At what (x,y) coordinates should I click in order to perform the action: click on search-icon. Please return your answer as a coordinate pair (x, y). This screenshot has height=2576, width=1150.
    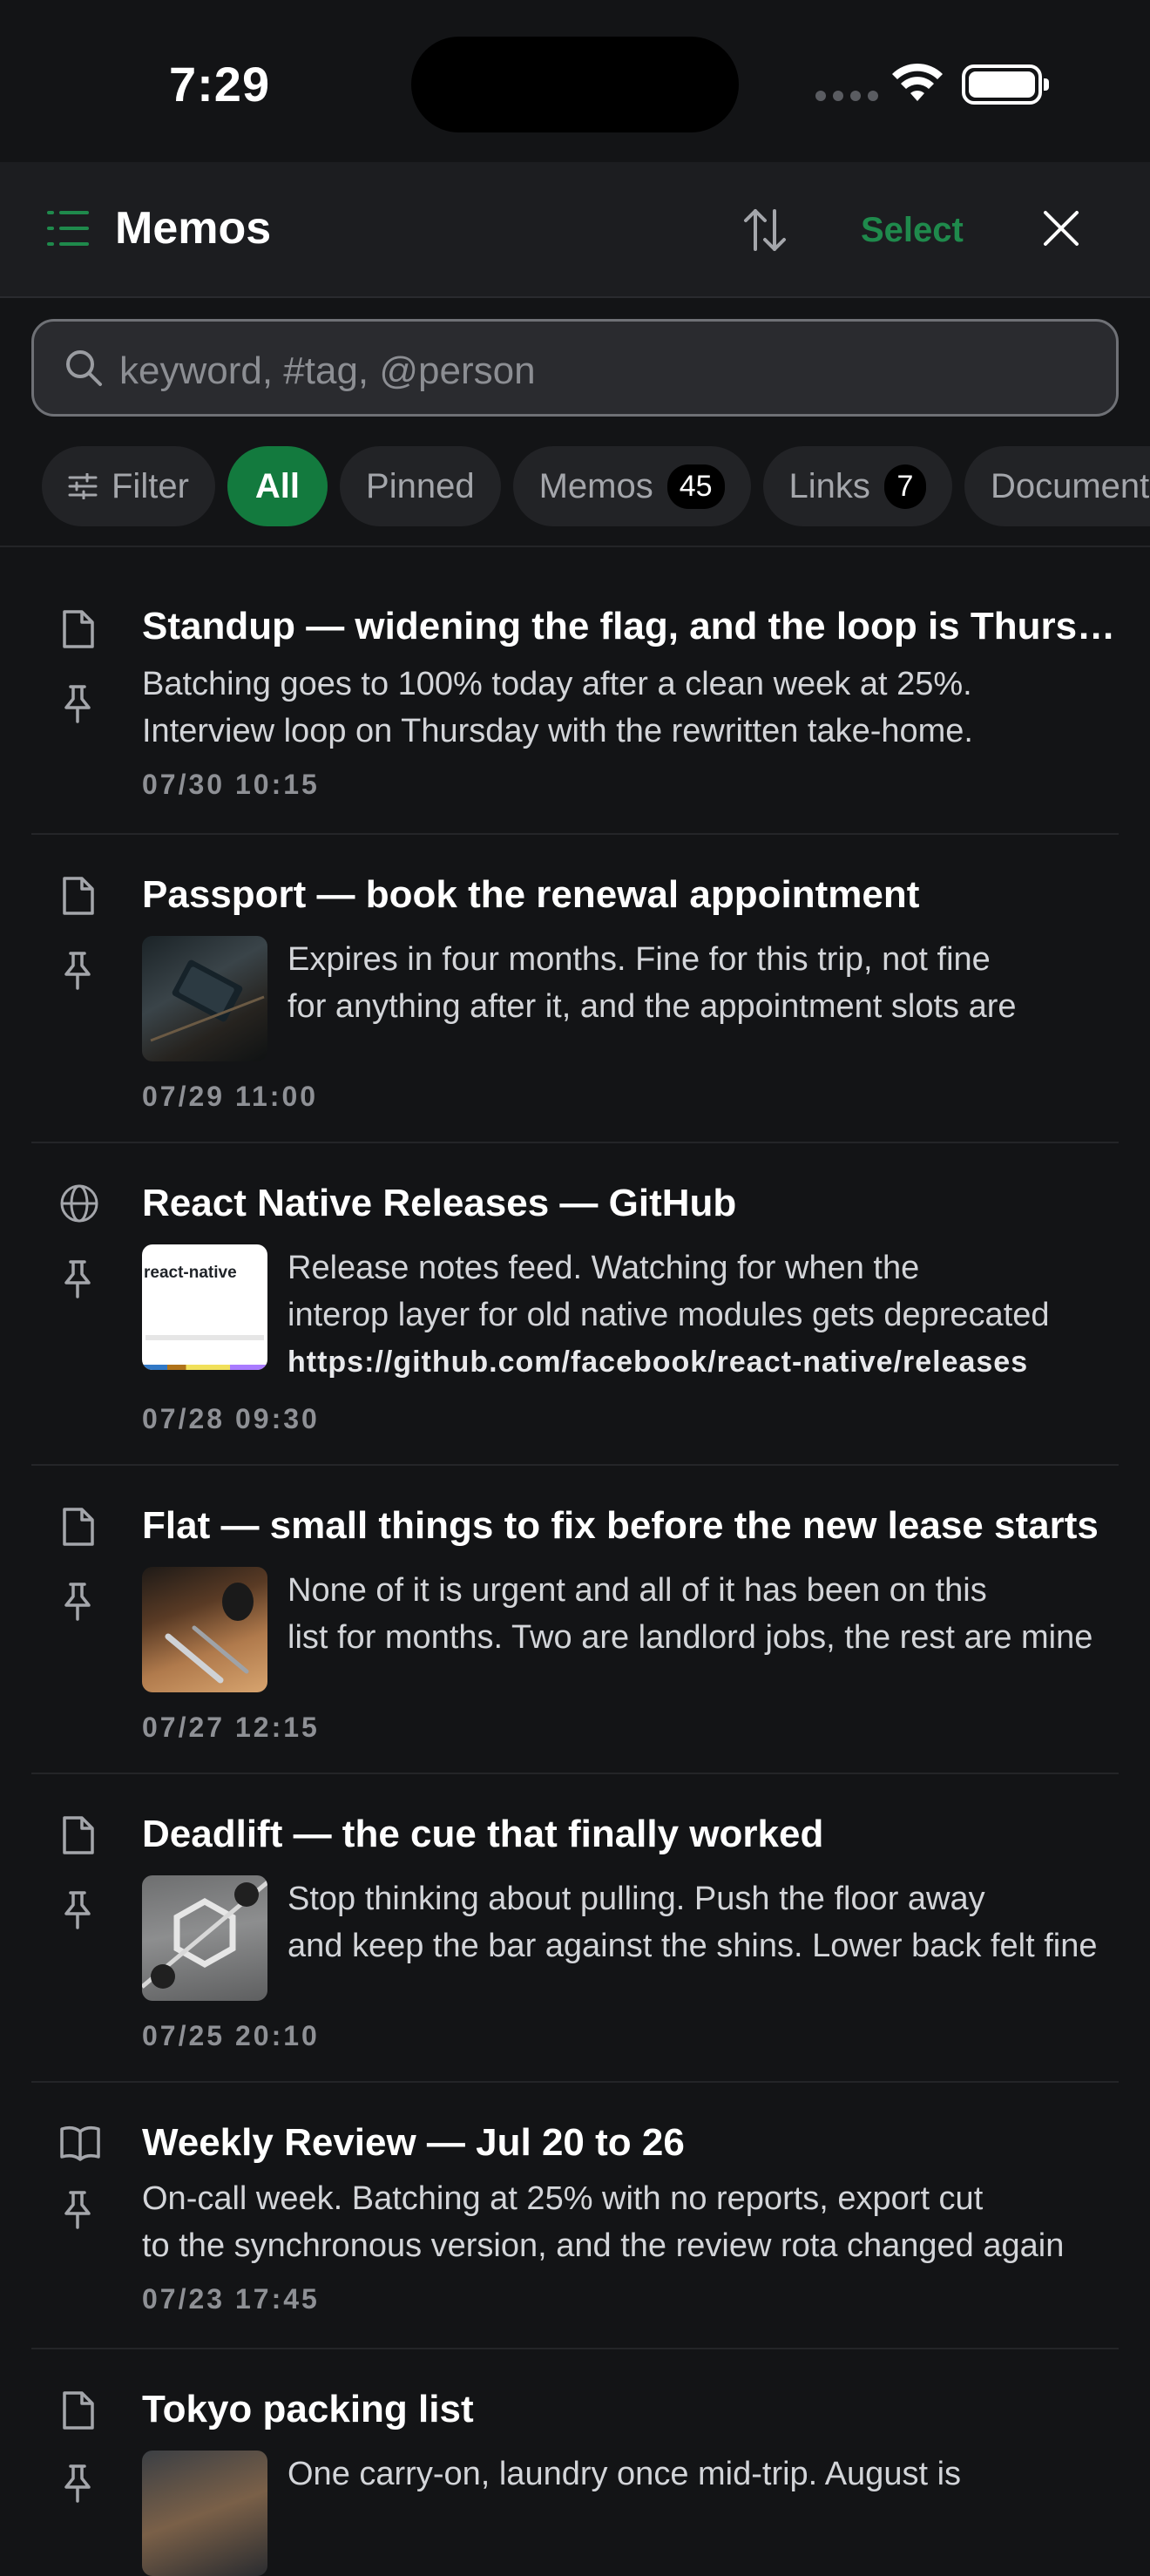
    Looking at the image, I should click on (84, 368).